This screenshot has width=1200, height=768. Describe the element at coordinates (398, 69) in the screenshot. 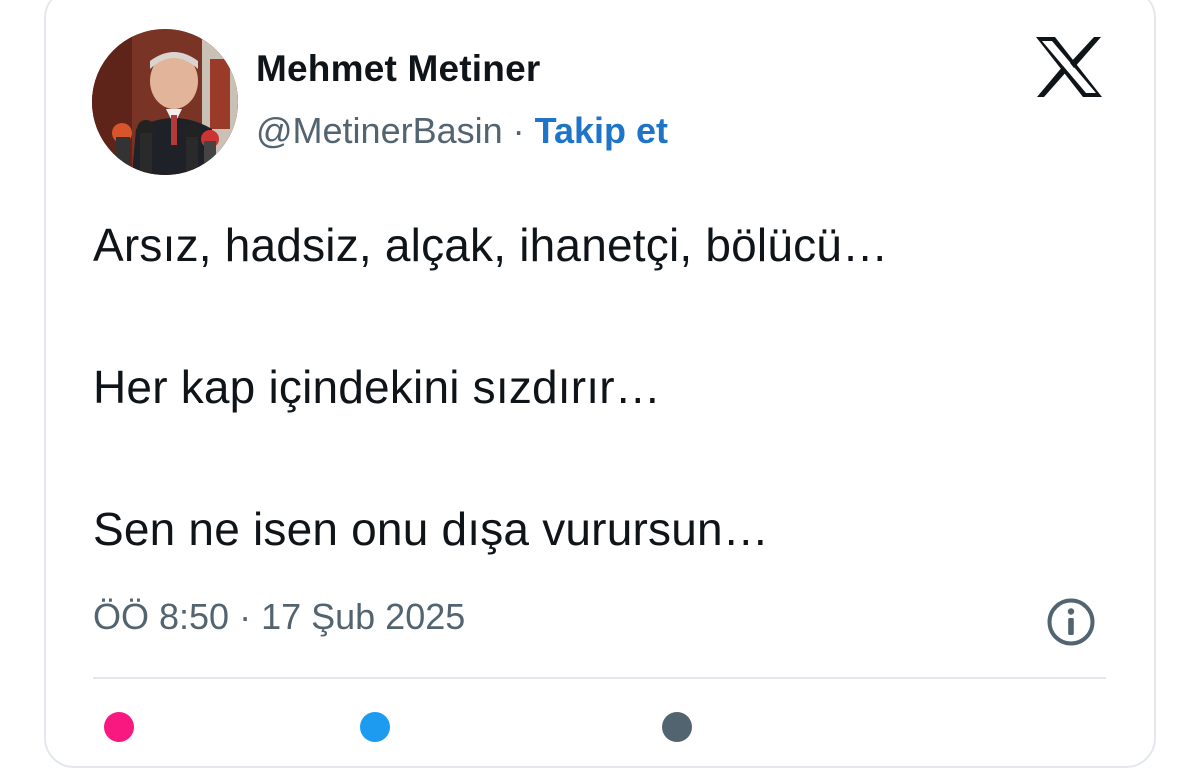

I see `author-name: Mehmet Metiner` at that location.